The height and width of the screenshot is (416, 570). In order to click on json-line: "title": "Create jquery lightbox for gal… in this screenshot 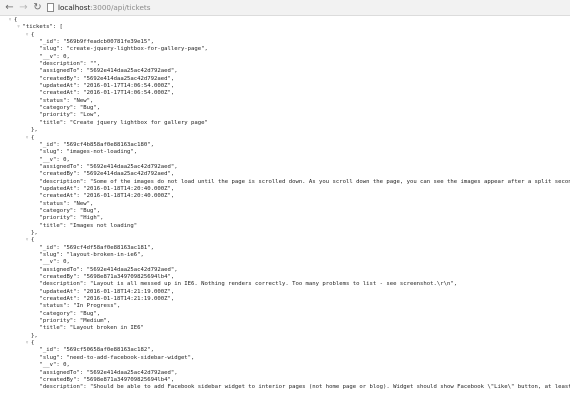, I will do `click(285, 123)`.